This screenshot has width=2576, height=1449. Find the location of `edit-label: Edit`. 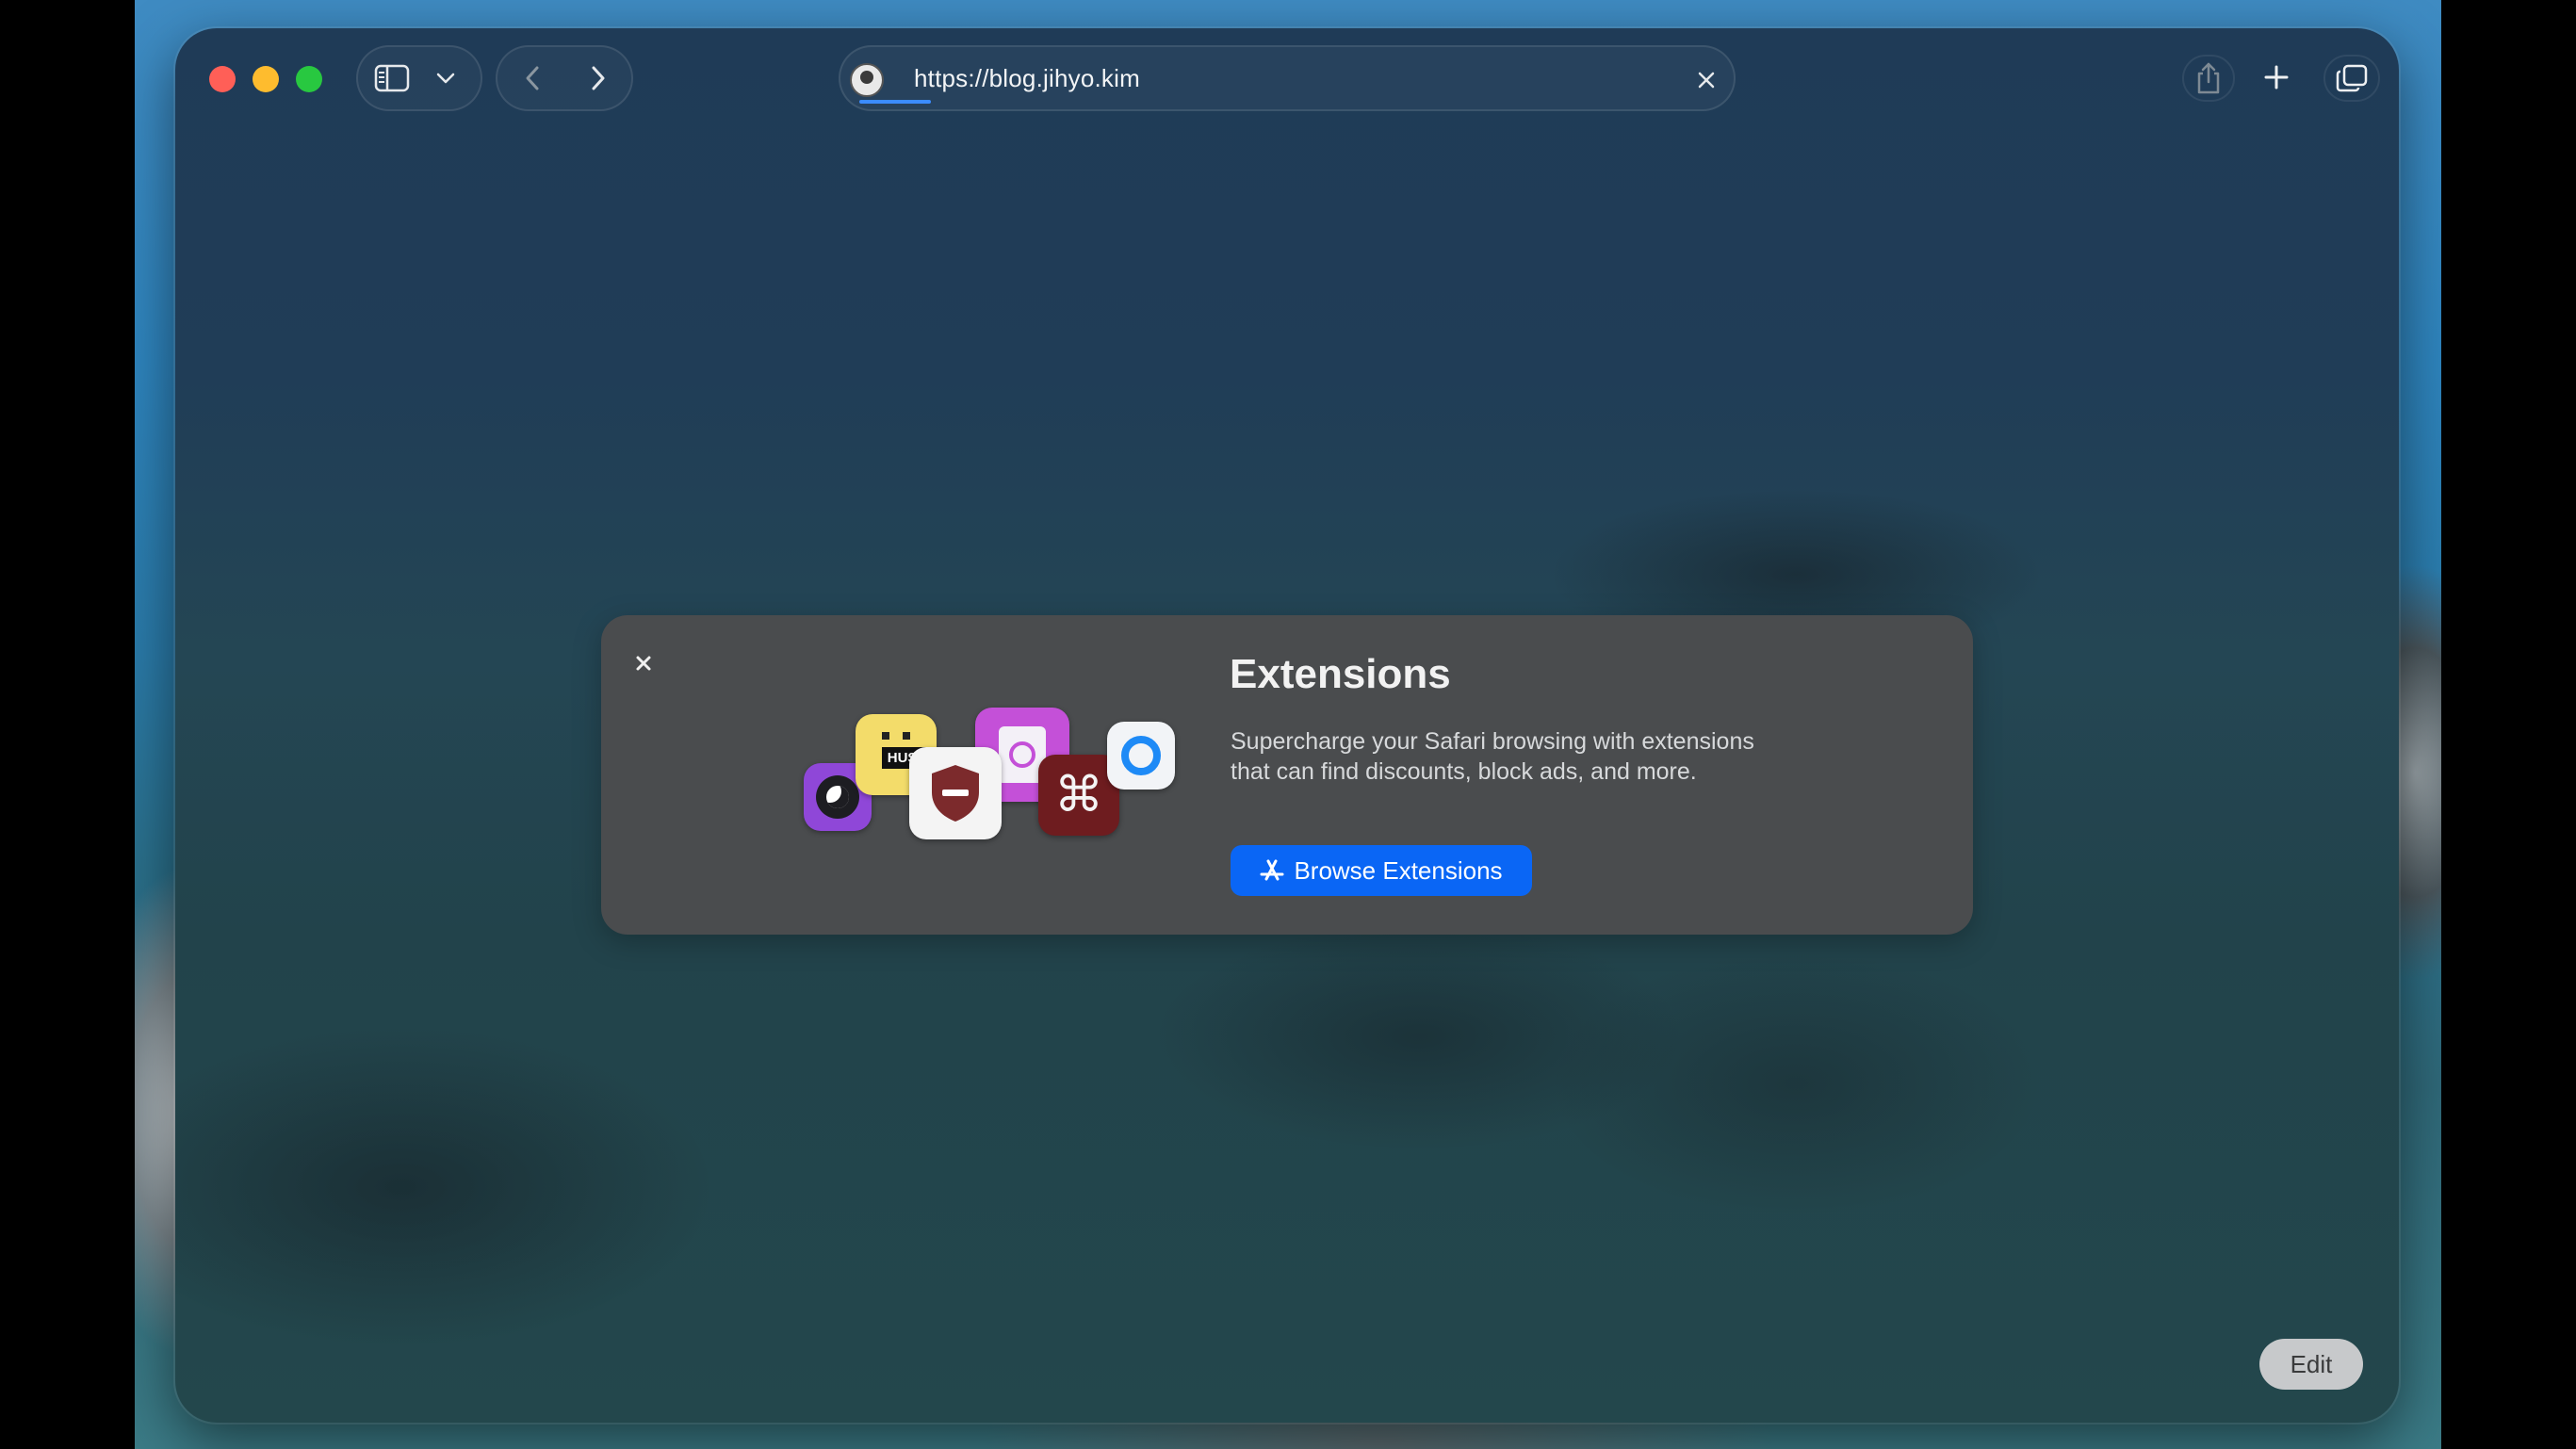

edit-label: Edit is located at coordinates (2311, 1363).